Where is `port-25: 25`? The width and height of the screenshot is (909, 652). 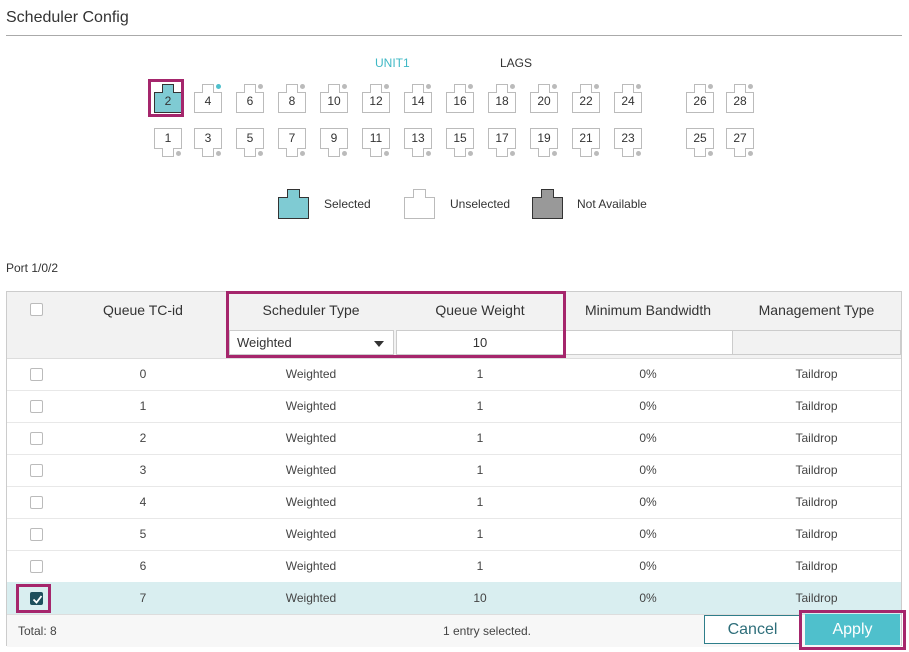 port-25: 25 is located at coordinates (700, 142).